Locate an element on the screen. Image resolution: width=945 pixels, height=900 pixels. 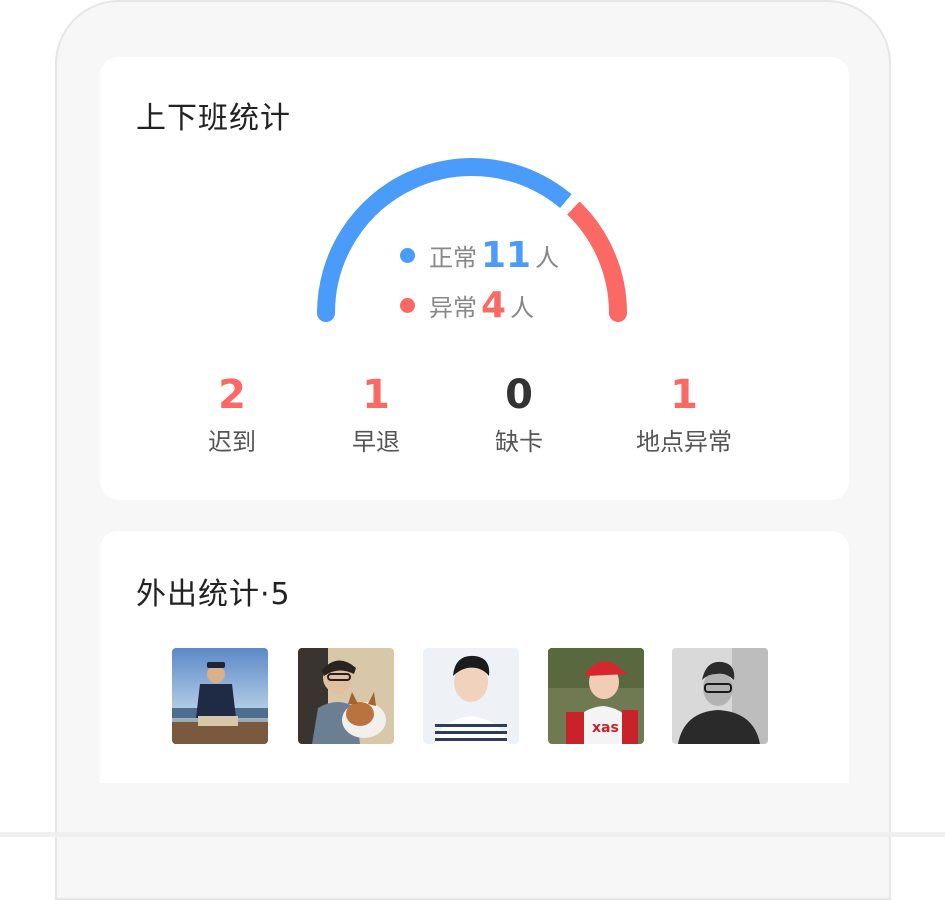
stat-location-abnormal: 1 地点异常 is located at coordinates (684, 414).